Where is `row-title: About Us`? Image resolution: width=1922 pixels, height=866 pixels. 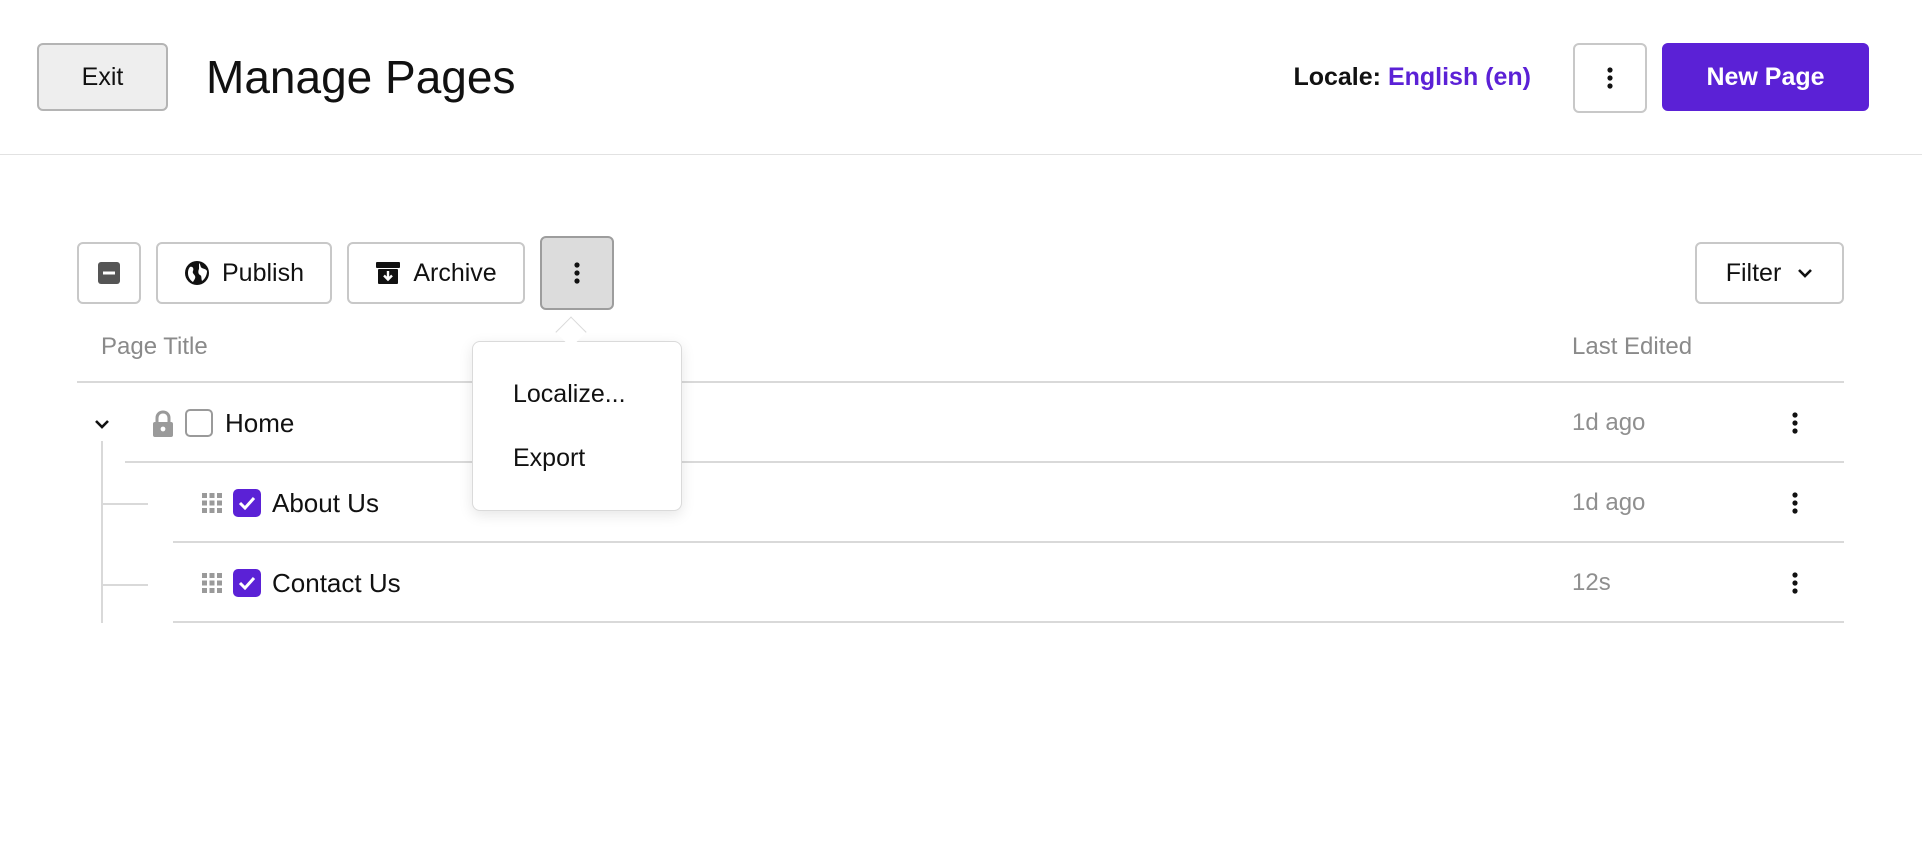
row-title: About Us is located at coordinates (325, 503).